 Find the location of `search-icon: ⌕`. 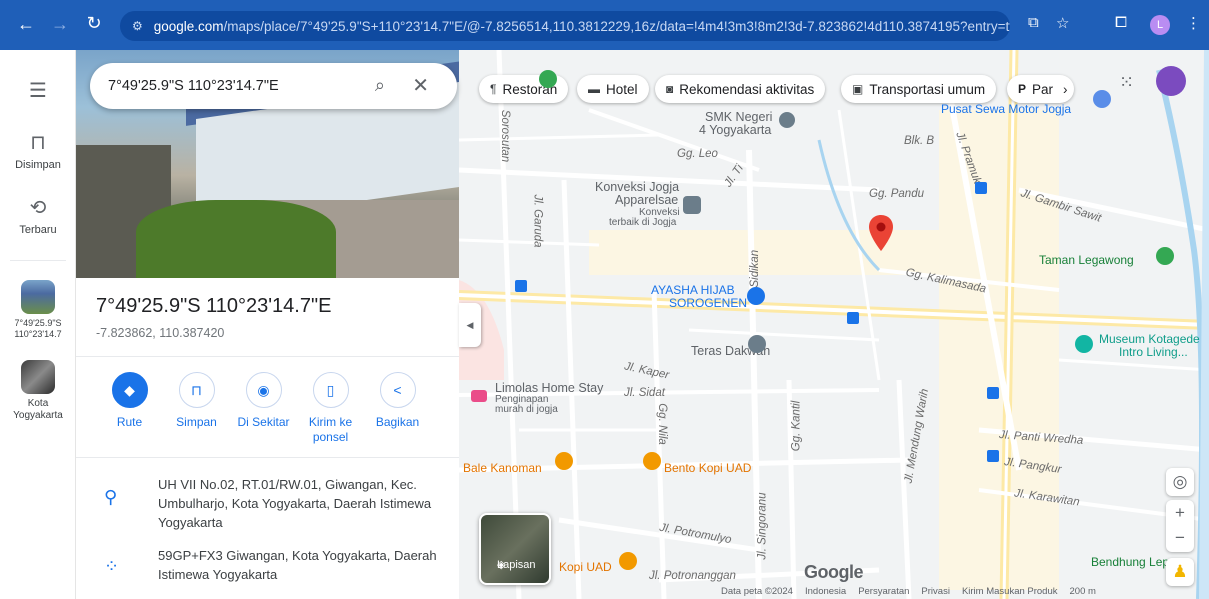

search-icon: ⌕ is located at coordinates (380, 85).